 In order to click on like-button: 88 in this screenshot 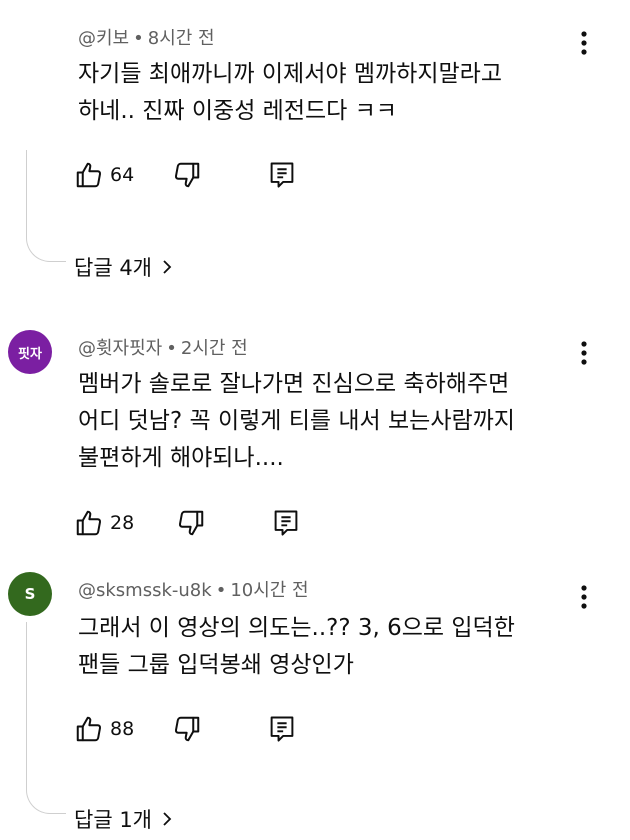, I will do `click(104, 729)`.